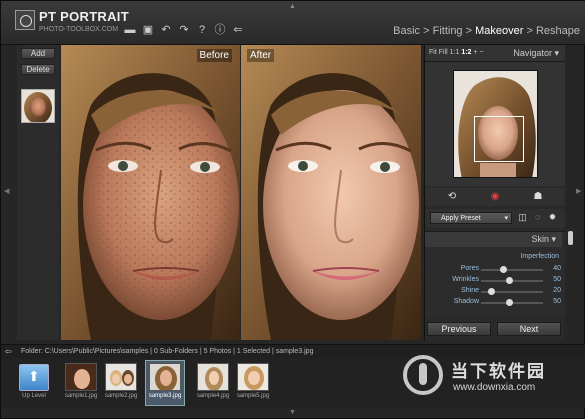  What do you see at coordinates (148, 30) in the screenshot?
I see `save-icon: ▣` at bounding box center [148, 30].